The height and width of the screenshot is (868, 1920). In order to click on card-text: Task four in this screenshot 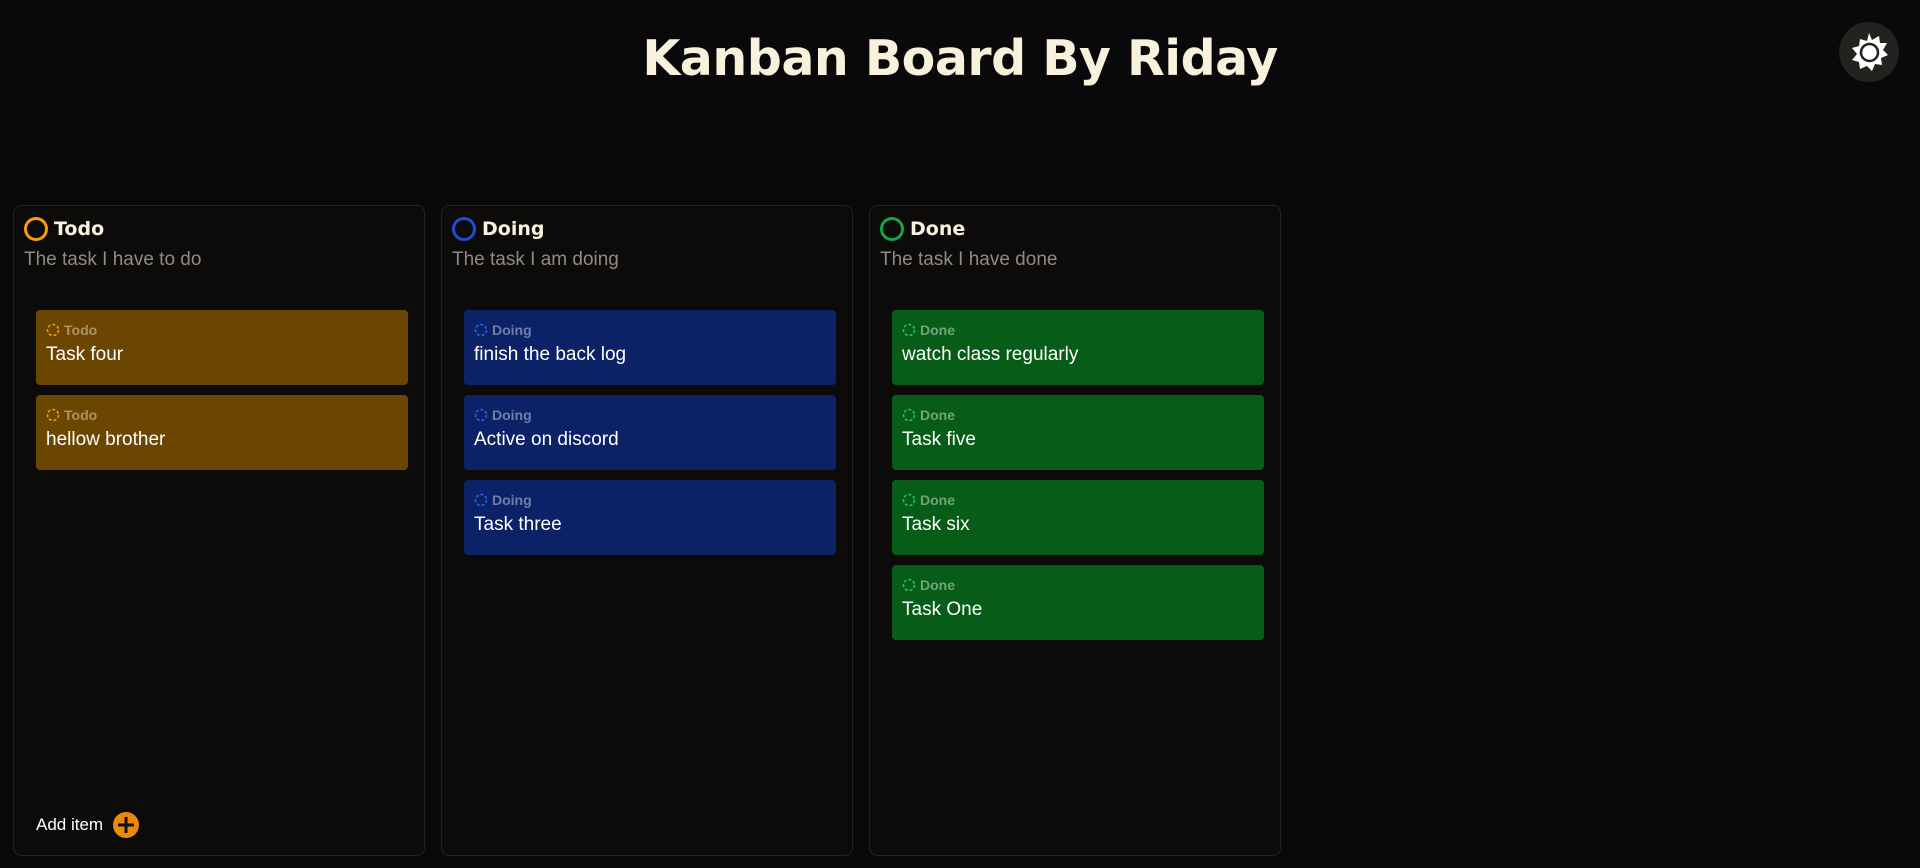, I will do `click(85, 354)`.